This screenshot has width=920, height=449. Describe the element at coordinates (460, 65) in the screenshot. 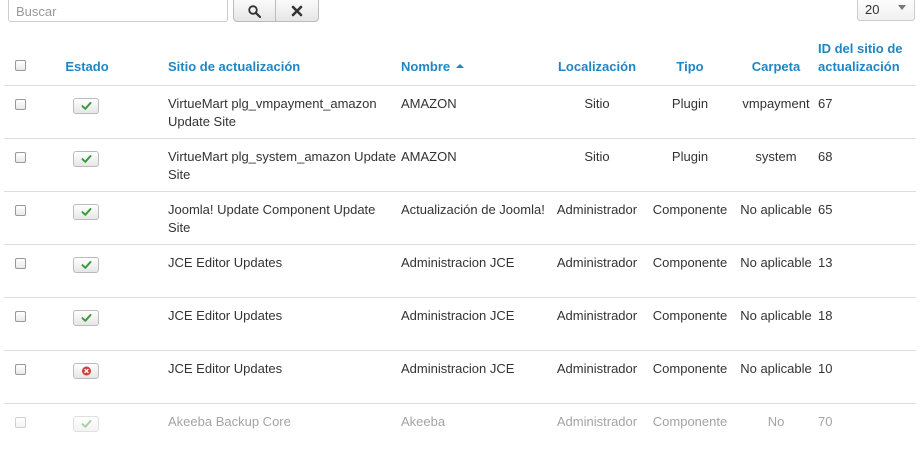

I see `sort-ascending-icon` at that location.